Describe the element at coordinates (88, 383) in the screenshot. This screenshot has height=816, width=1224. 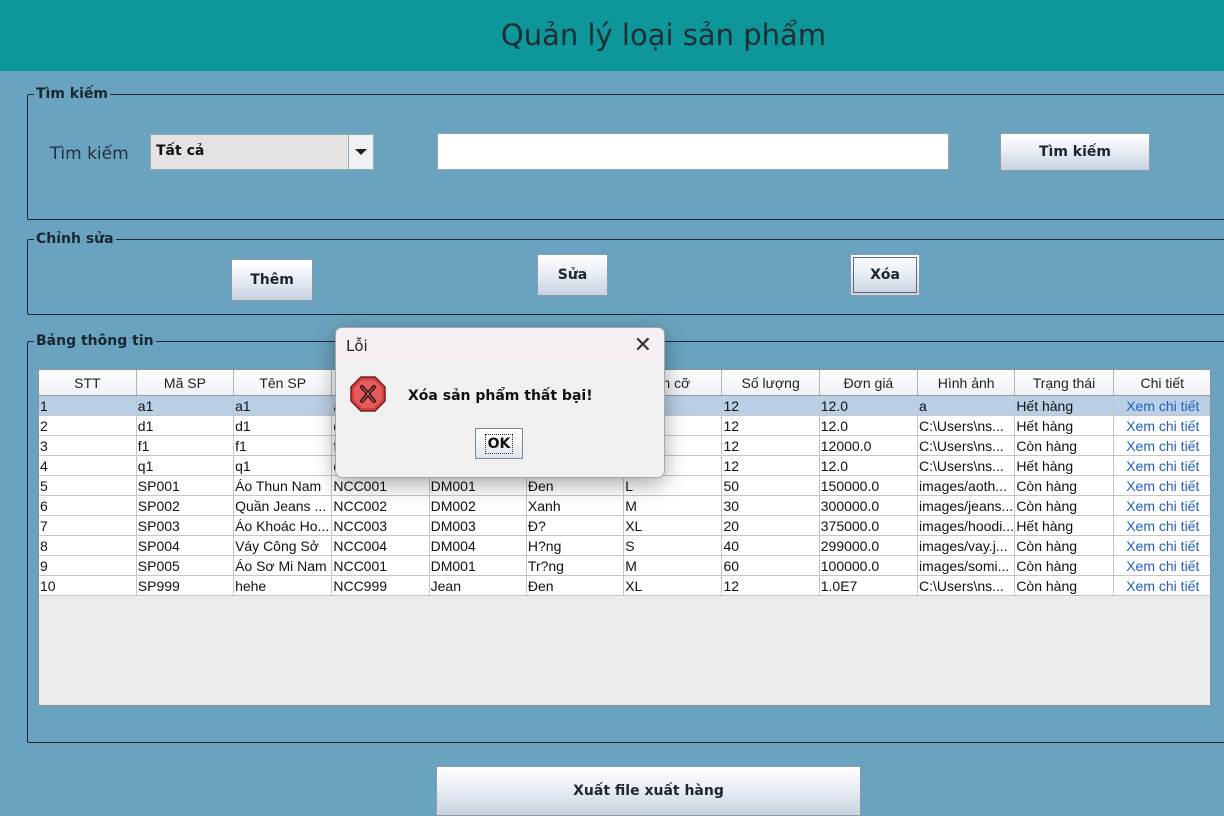
I see `column-header: STT` at that location.